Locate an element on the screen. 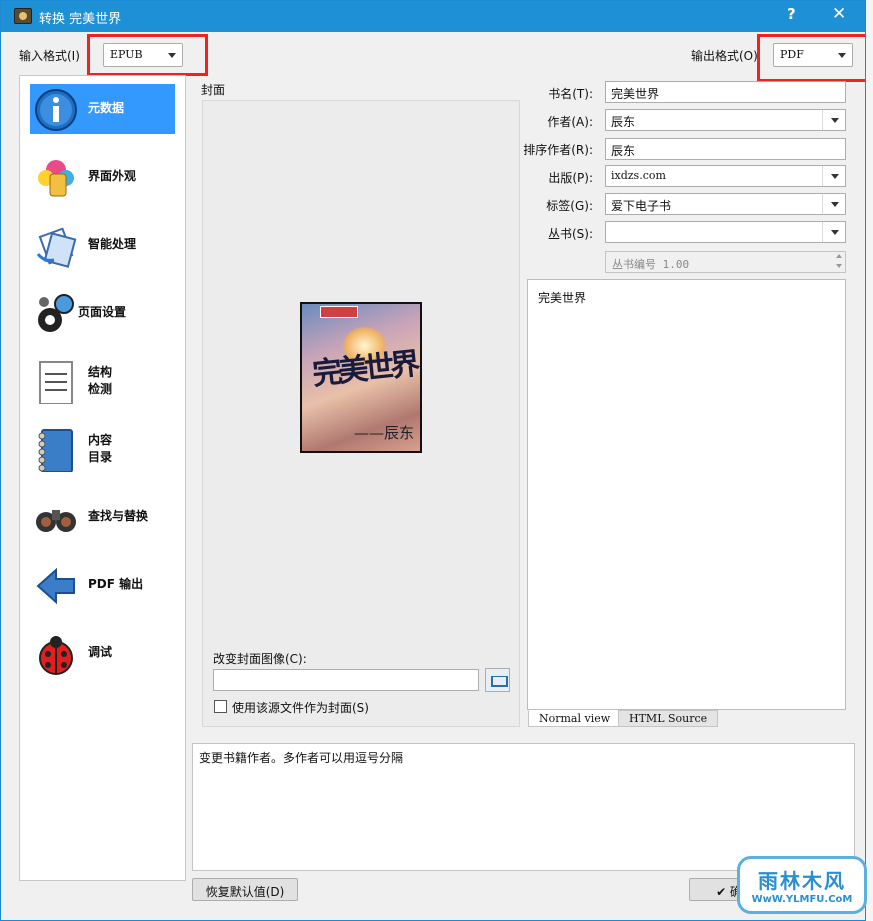  tab-html-source: HTML Source is located at coordinates (668, 718).